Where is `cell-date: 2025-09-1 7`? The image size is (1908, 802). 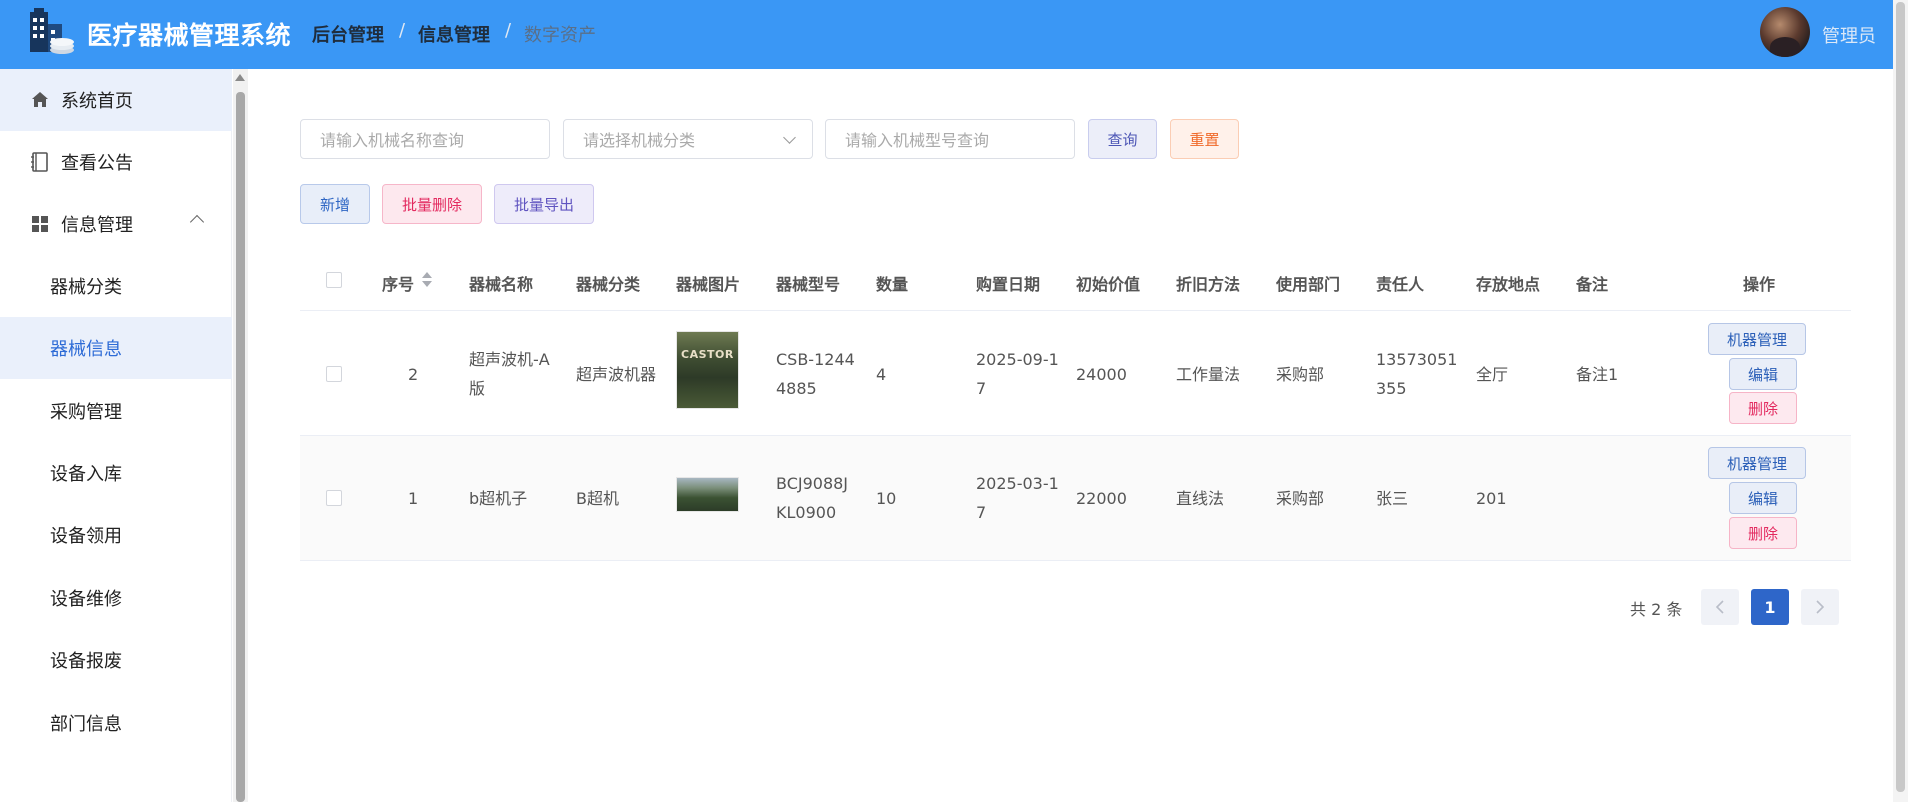
cell-date: 2025-09-1 7 is located at coordinates (1017, 374).